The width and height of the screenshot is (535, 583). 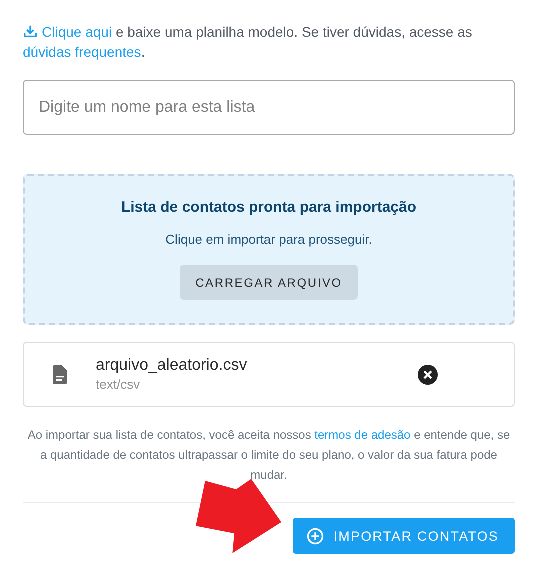 What do you see at coordinates (60, 374) in the screenshot?
I see `file-icon` at bounding box center [60, 374].